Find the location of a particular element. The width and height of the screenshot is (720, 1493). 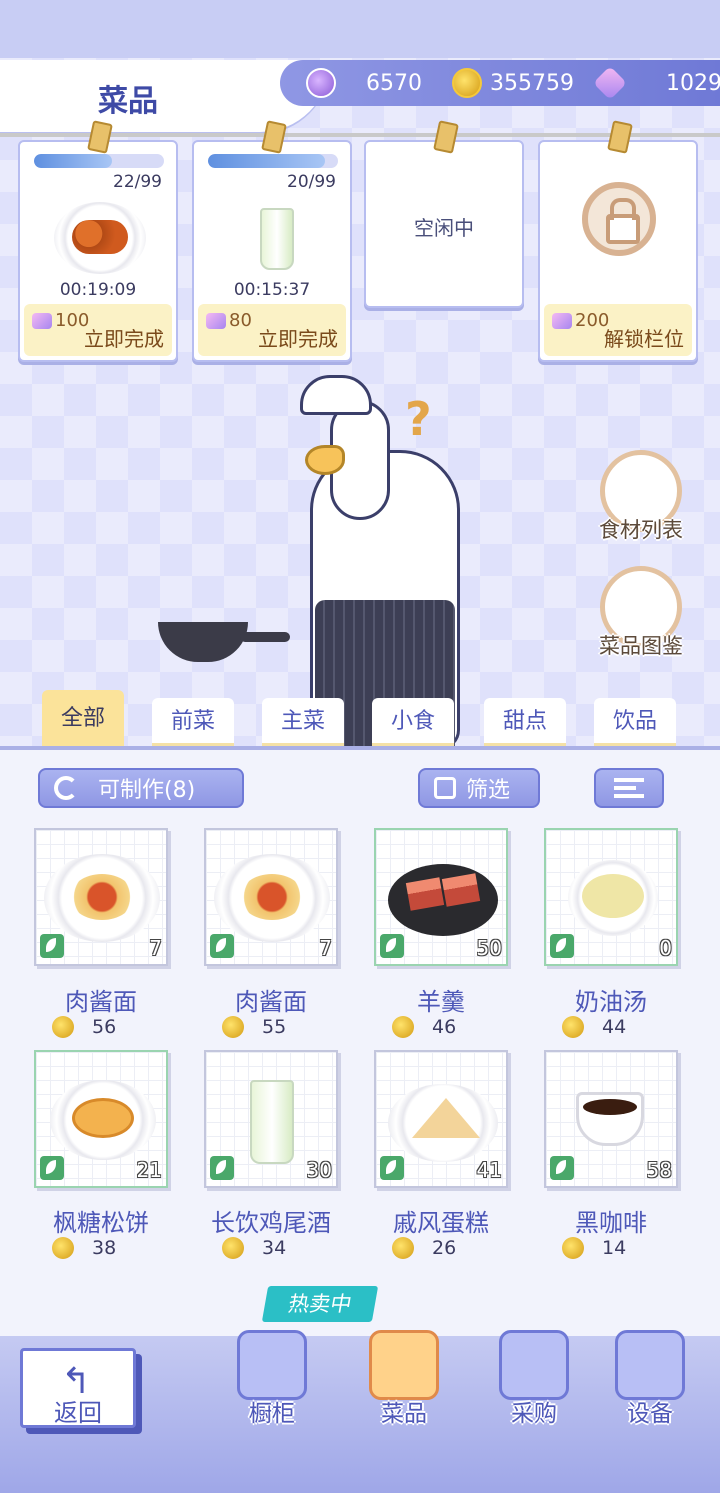

currency-gem: 1029 is located at coordinates (656, 83).